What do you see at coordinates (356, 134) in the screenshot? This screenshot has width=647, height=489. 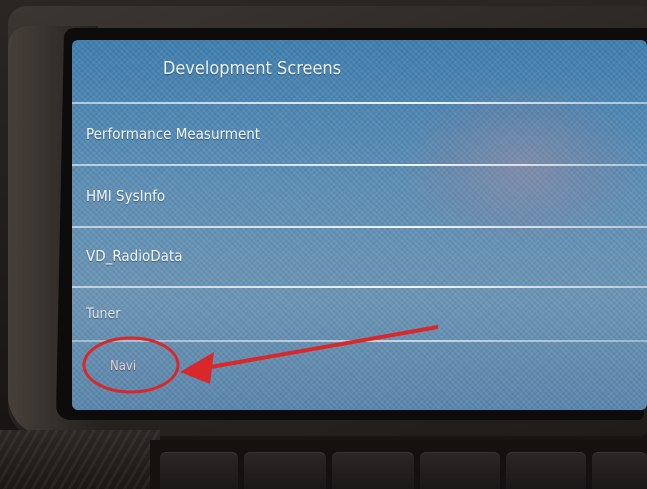 I see `menu-item-performance-measurment: Performance Measurment` at bounding box center [356, 134].